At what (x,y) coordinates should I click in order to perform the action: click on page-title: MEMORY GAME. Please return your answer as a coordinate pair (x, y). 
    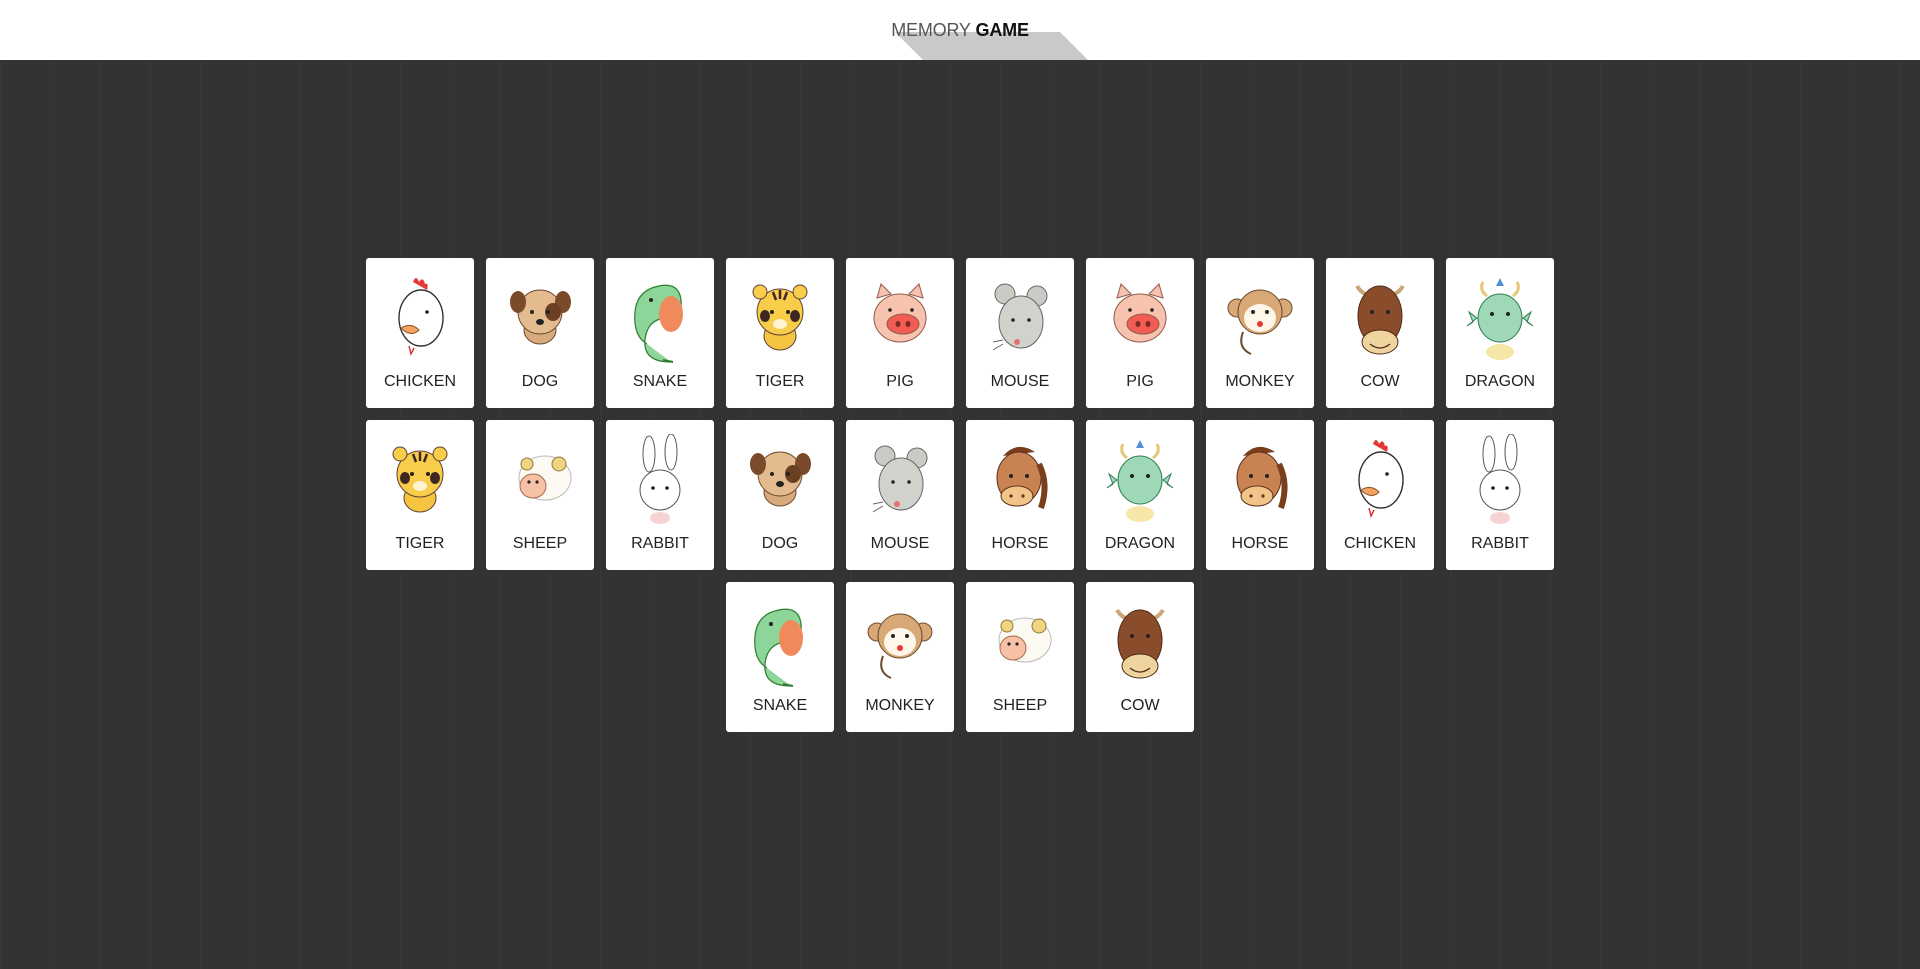
    Looking at the image, I should click on (960, 30).